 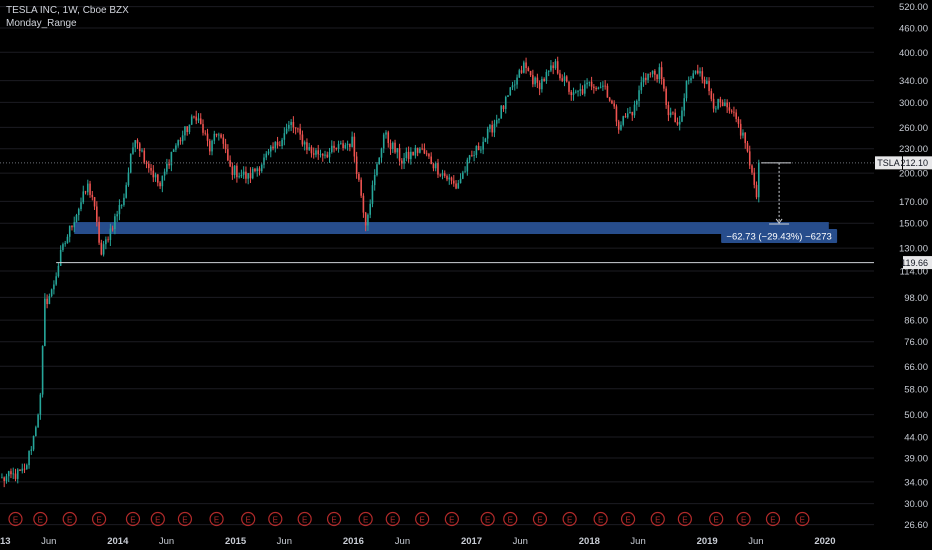 I want to click on y-tick-label: 300.00, so click(x=913, y=103).